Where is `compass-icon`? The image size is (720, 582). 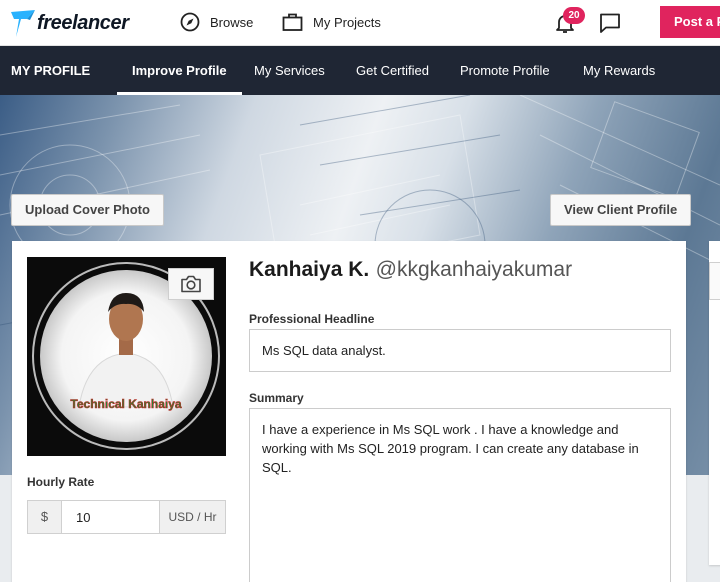 compass-icon is located at coordinates (190, 22).